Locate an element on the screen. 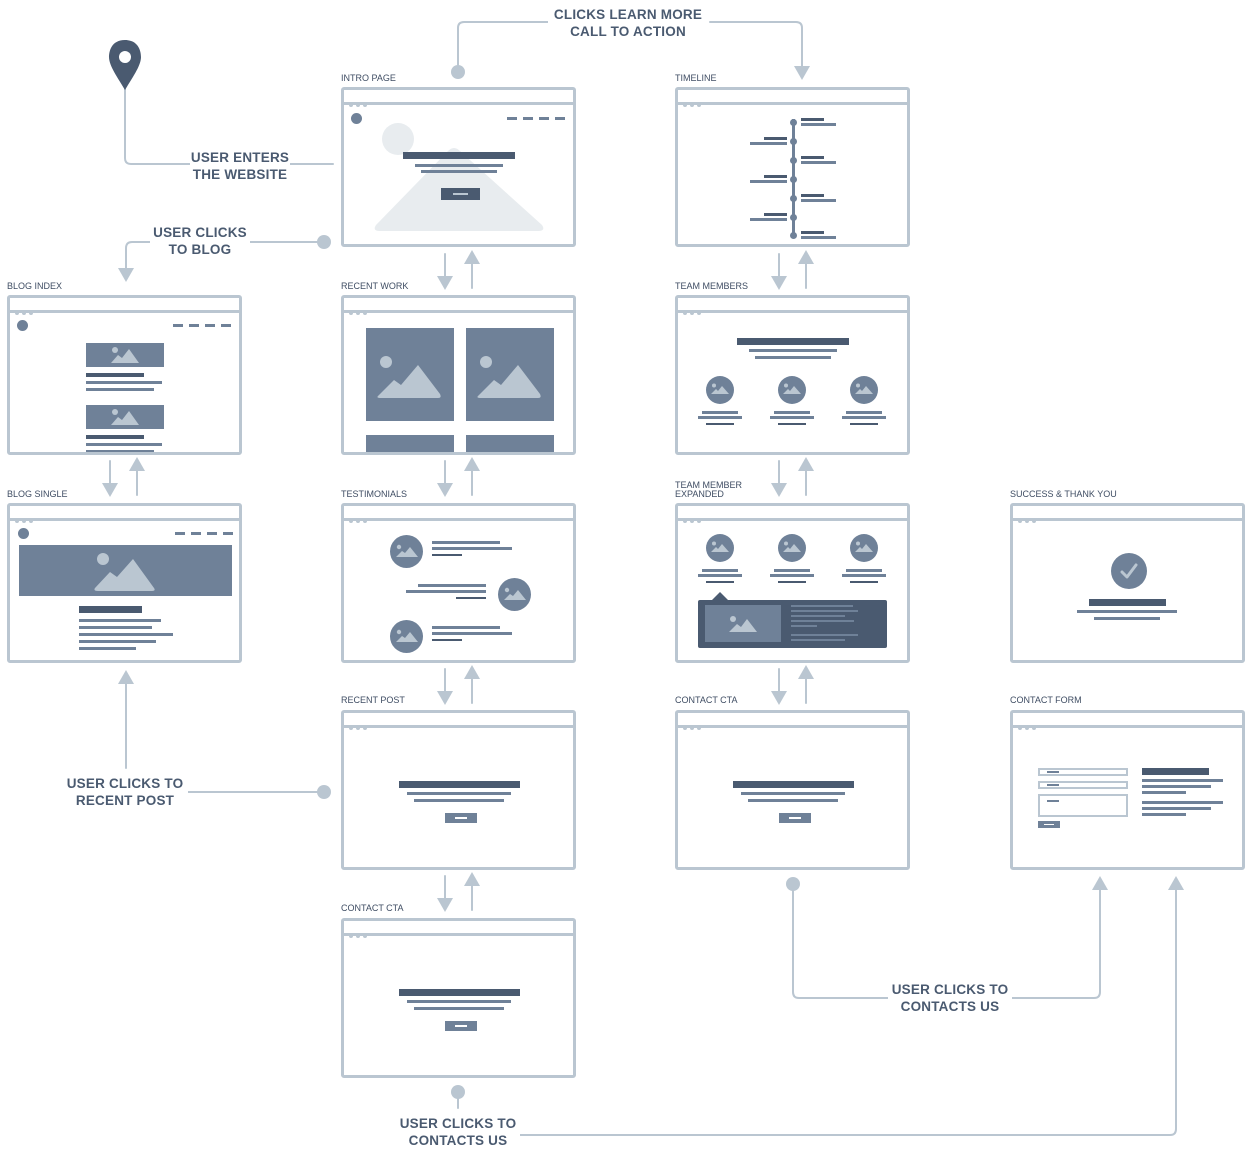 This screenshot has width=1250, height=1160. screen-title-recent-work: RECENT WORK is located at coordinates (375, 286).